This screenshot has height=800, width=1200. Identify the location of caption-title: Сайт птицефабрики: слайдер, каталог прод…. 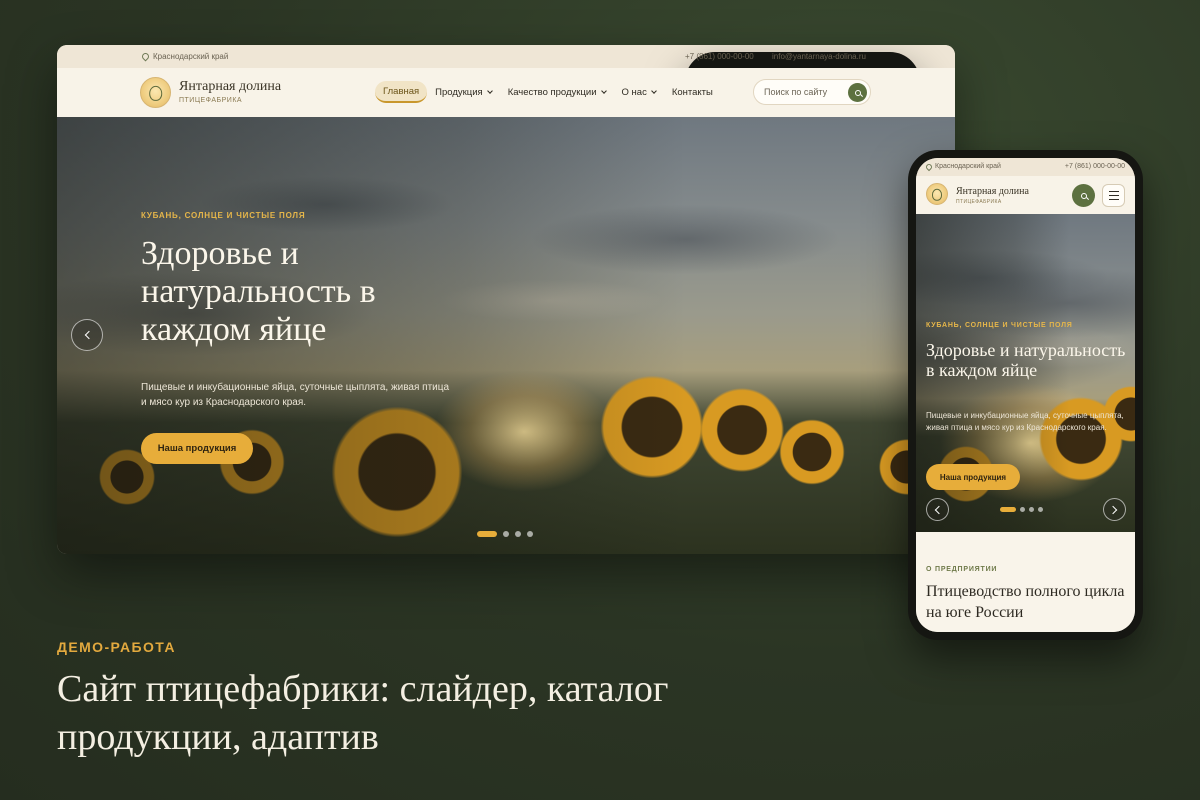
(363, 713).